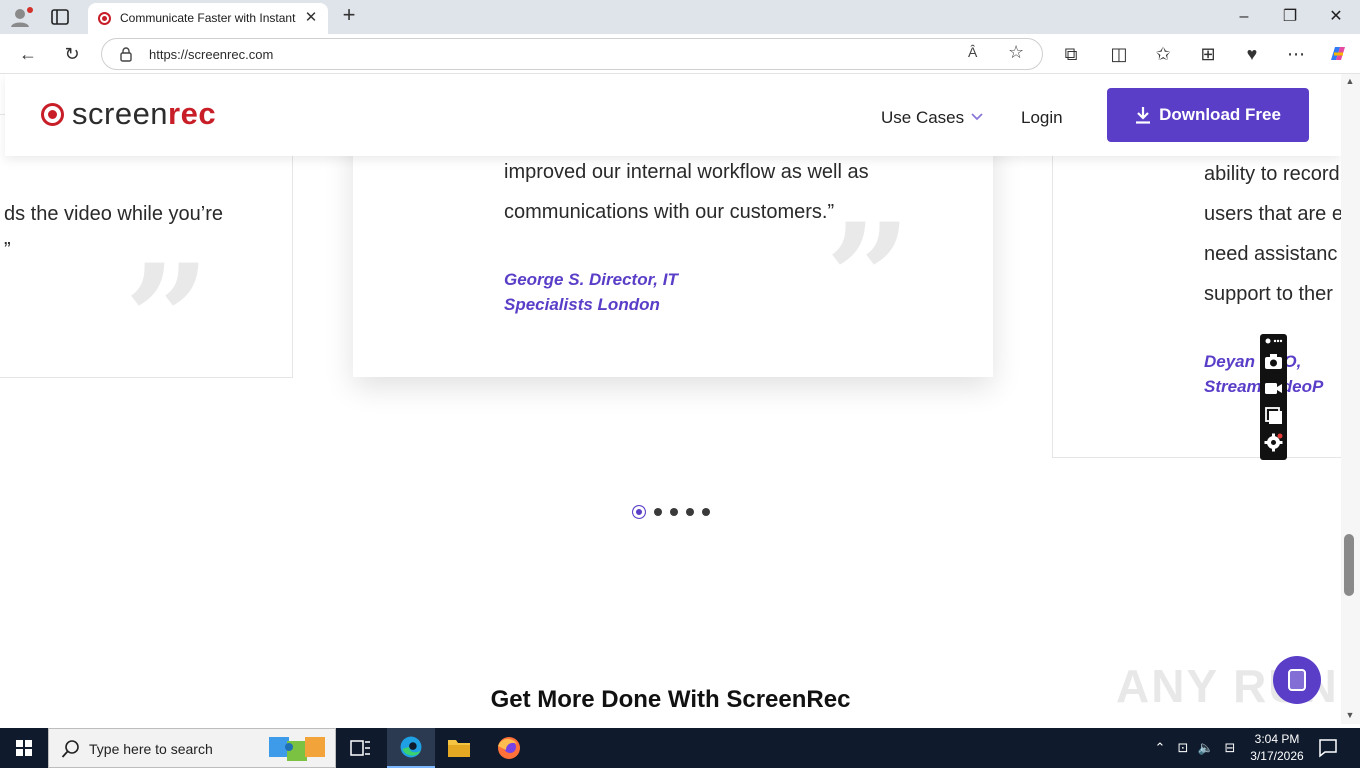 This screenshot has width=1360, height=768. Describe the element at coordinates (509, 748) in the screenshot. I see `firefox-icon` at that location.